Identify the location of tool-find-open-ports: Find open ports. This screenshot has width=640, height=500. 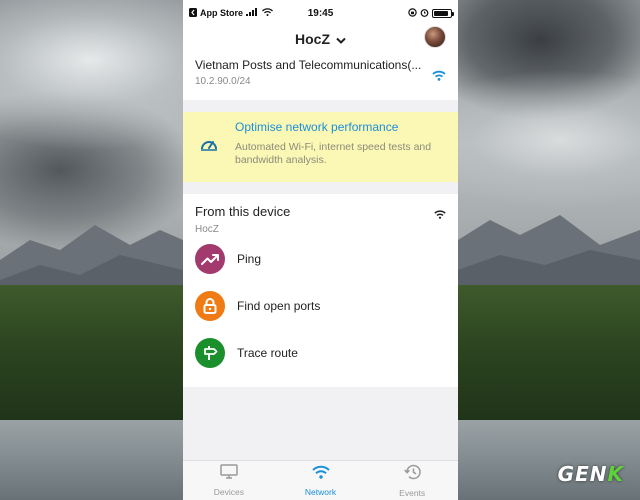
(320, 305).